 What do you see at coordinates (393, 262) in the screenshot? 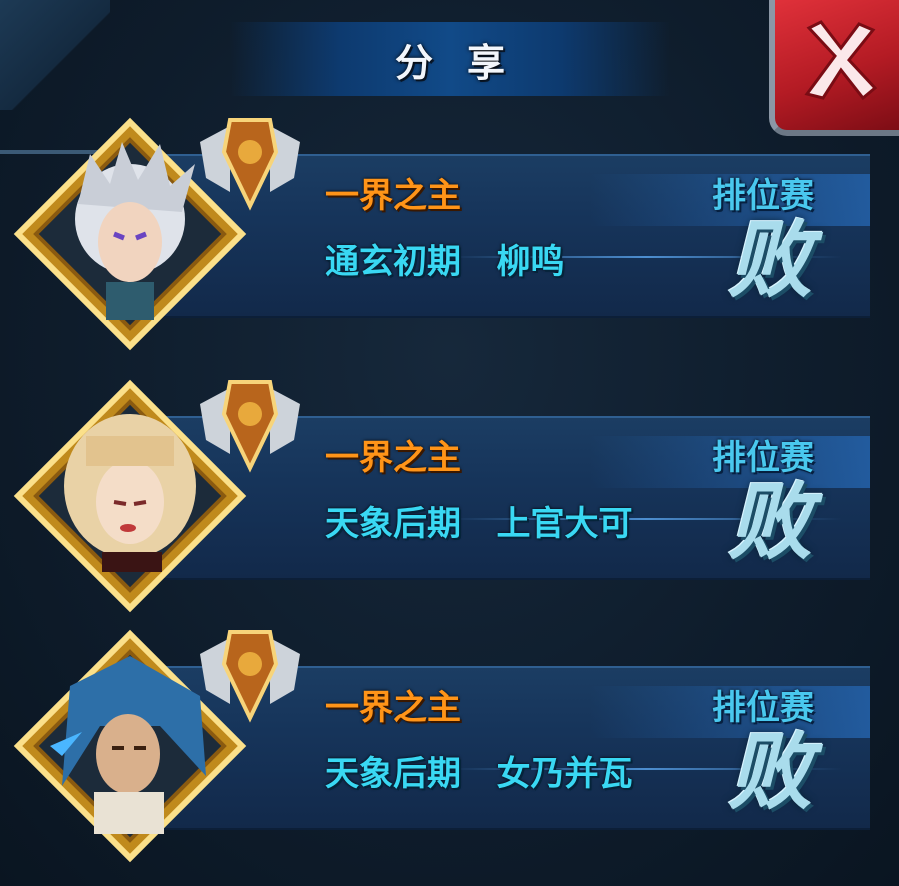
I see `realm-label: 通玄初期` at bounding box center [393, 262].